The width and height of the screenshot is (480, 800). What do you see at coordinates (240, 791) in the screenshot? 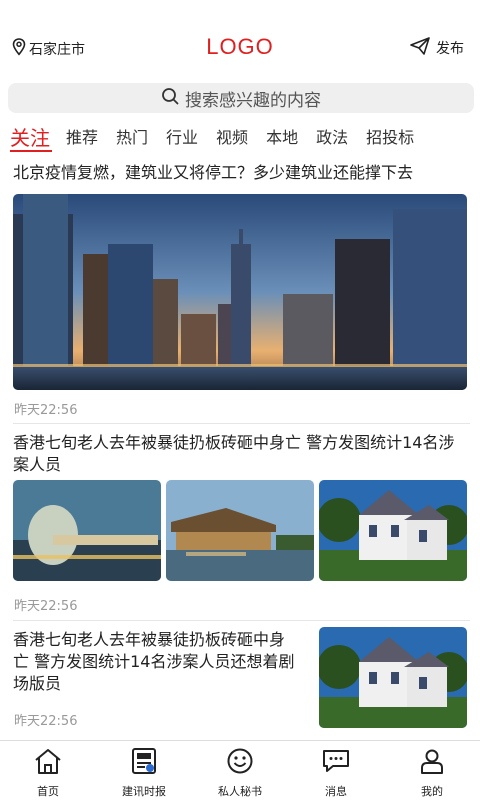
I see `nav-label: 私人秘书` at bounding box center [240, 791].